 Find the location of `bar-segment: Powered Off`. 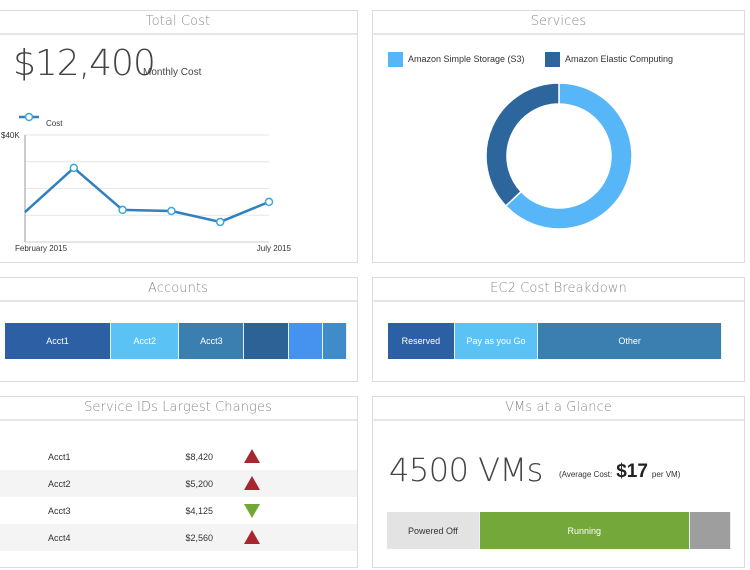

bar-segment: Powered Off is located at coordinates (433, 530).